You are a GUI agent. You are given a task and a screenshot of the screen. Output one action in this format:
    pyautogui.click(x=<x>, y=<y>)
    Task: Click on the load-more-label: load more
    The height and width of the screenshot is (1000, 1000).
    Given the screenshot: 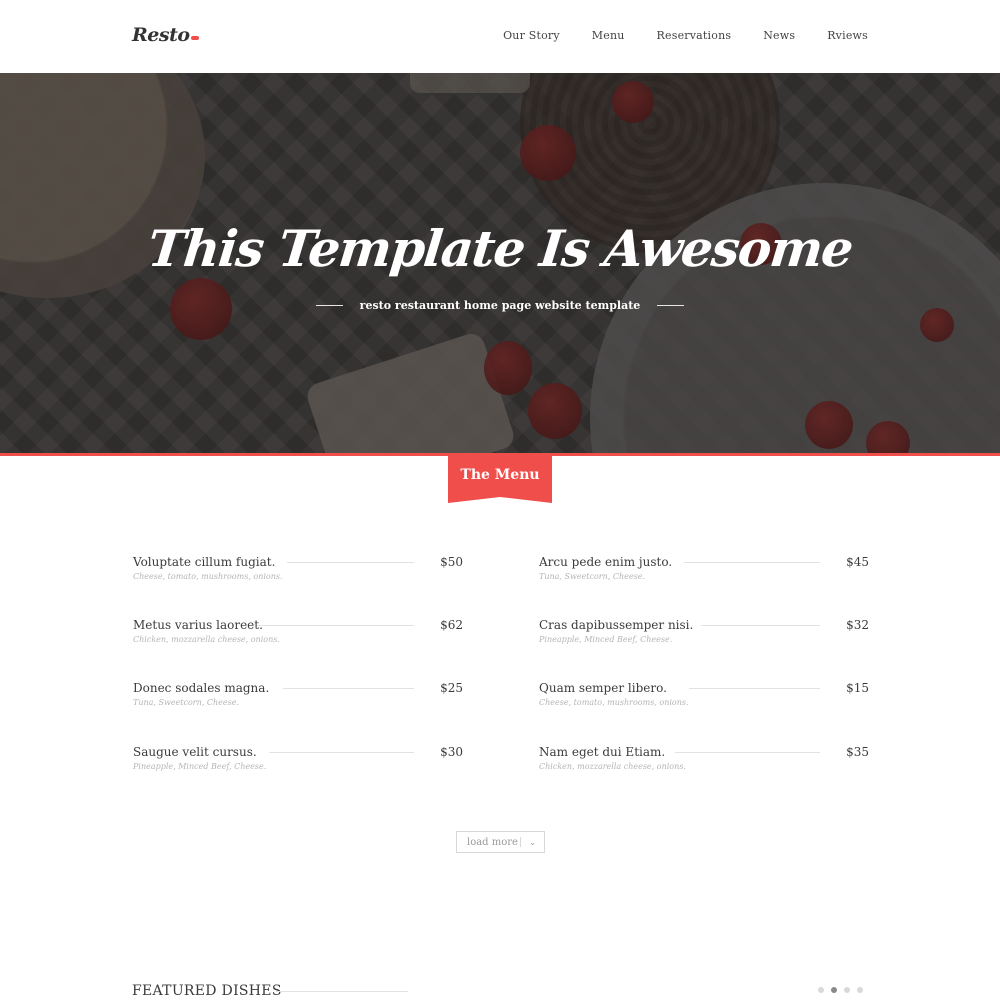 What is the action you would take?
    pyautogui.click(x=492, y=842)
    